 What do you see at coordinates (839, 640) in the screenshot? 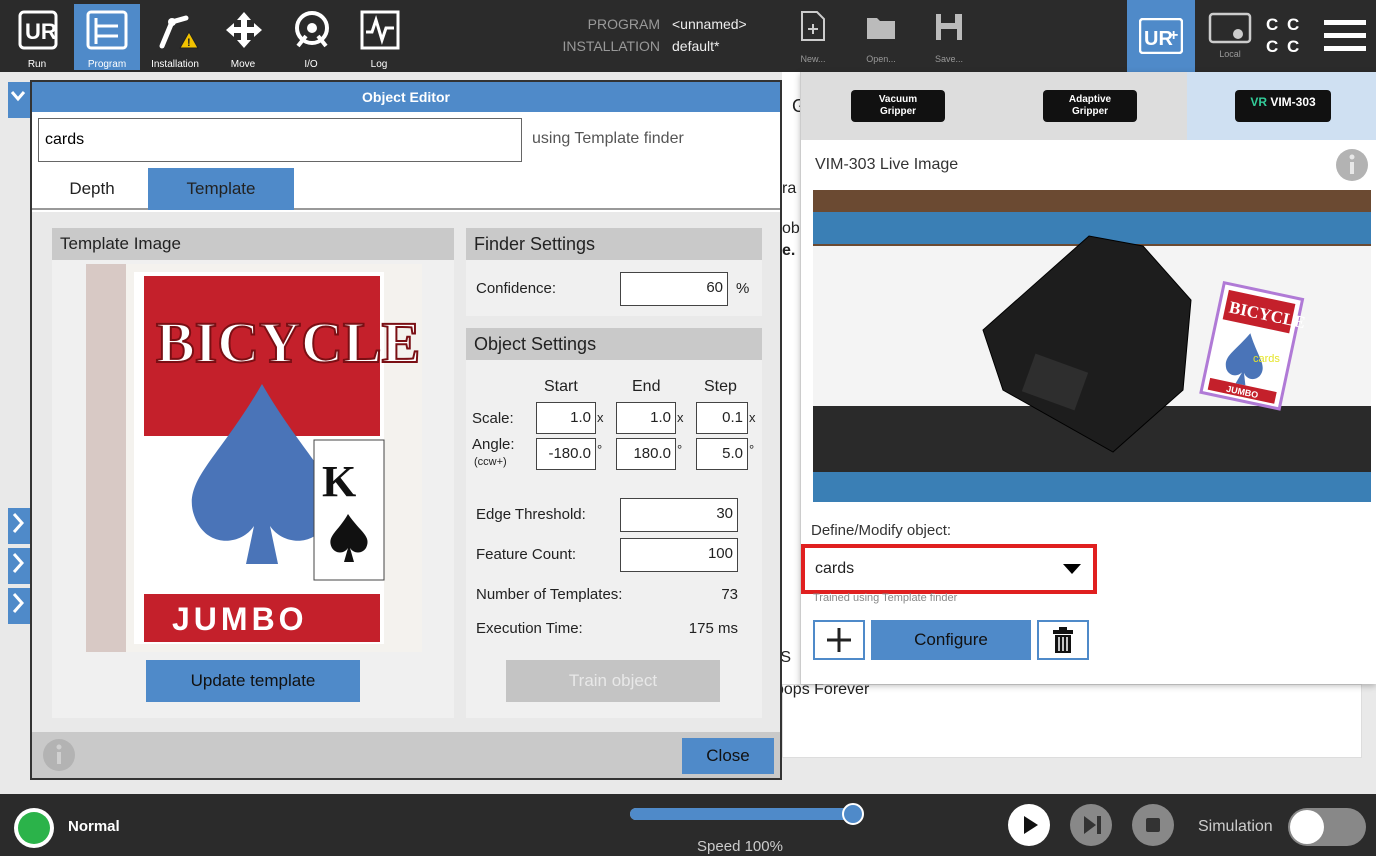
I see `add-object-button` at bounding box center [839, 640].